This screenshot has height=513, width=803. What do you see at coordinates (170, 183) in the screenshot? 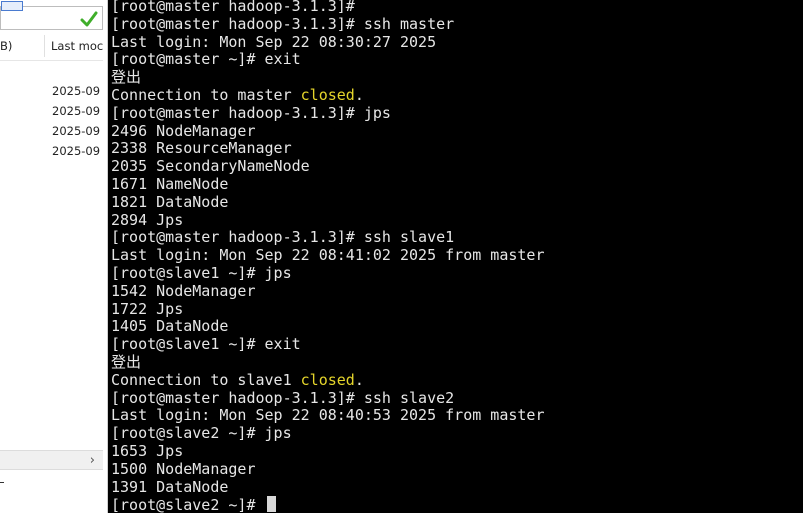
I see `terminal-text: 1671 NameNode` at bounding box center [170, 183].